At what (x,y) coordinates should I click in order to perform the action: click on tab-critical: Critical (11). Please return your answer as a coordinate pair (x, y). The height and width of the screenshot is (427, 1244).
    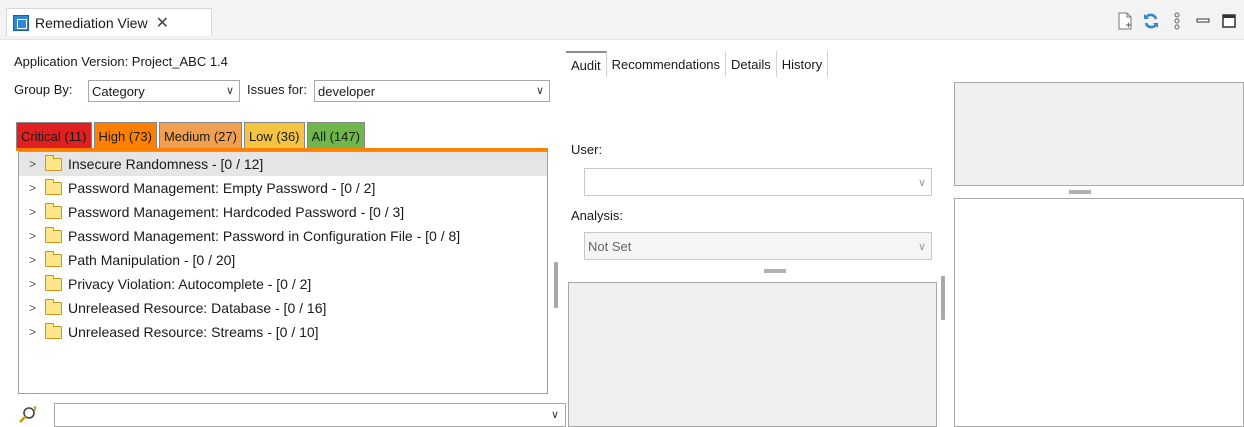
    Looking at the image, I should click on (54, 135).